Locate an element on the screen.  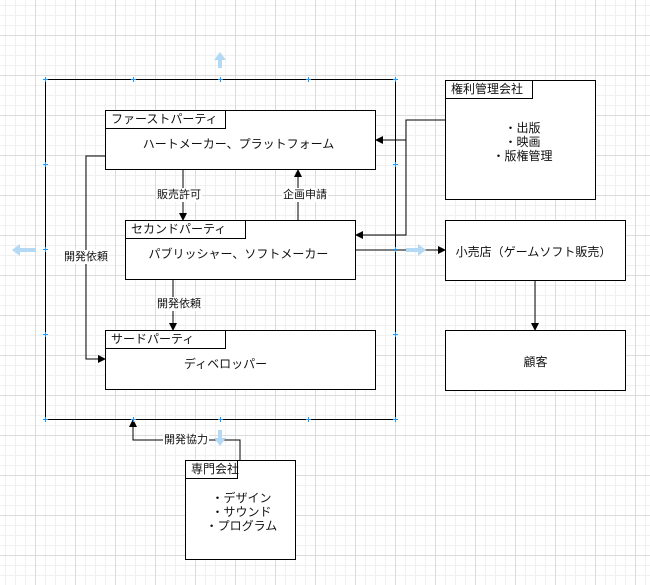
rights-to-second-party-arrow is located at coordinates (400, 179).